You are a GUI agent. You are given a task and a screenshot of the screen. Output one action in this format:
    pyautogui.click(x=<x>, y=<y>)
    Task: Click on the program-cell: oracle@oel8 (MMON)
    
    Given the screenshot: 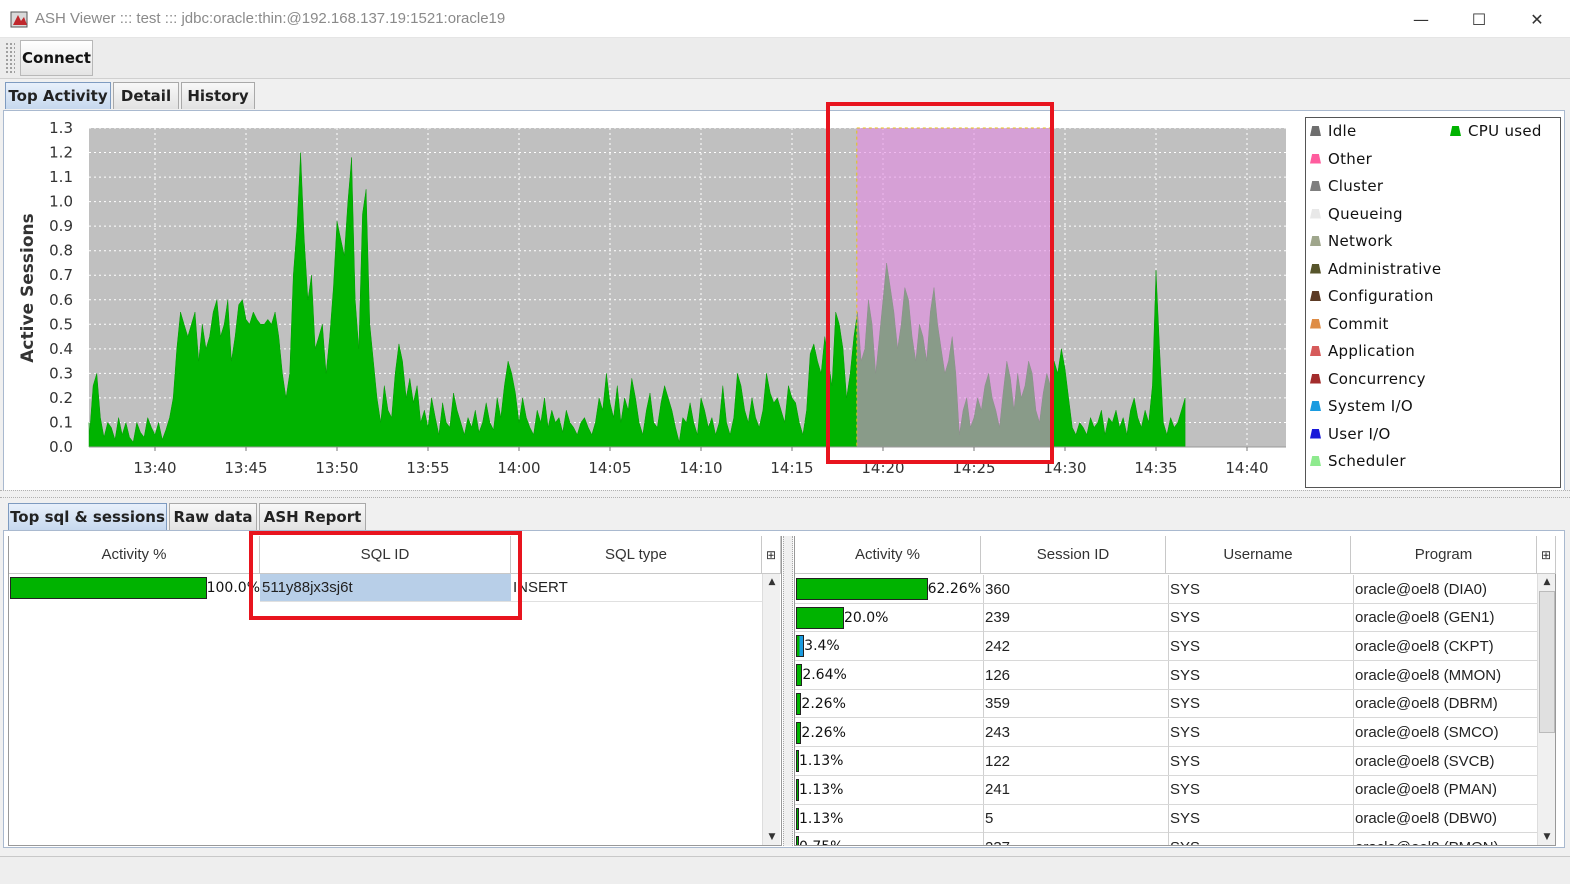 What is the action you would take?
    pyautogui.click(x=1445, y=675)
    